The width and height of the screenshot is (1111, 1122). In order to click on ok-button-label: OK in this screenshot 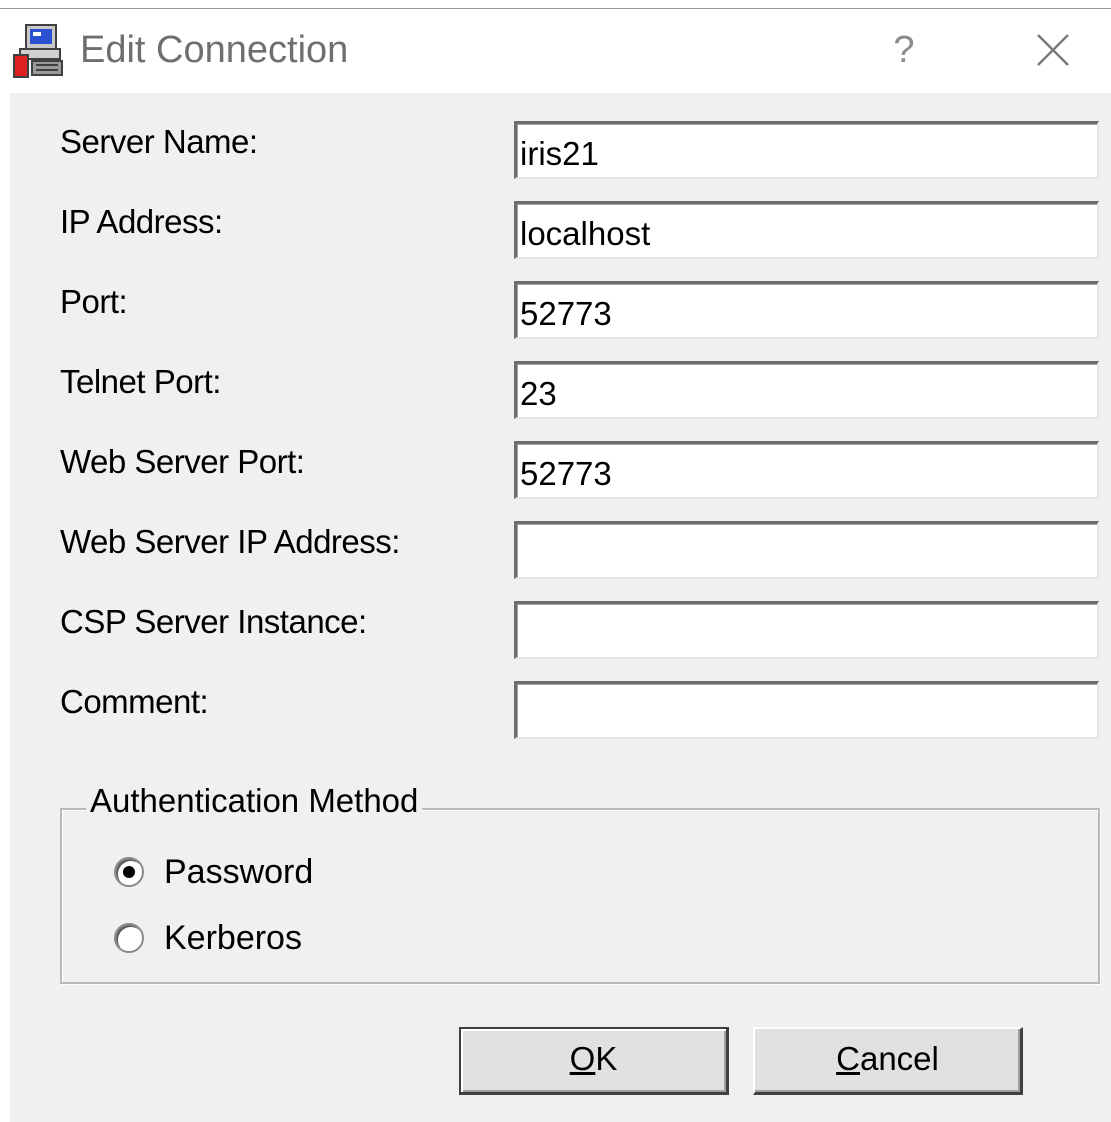, I will do `click(594, 1058)`.